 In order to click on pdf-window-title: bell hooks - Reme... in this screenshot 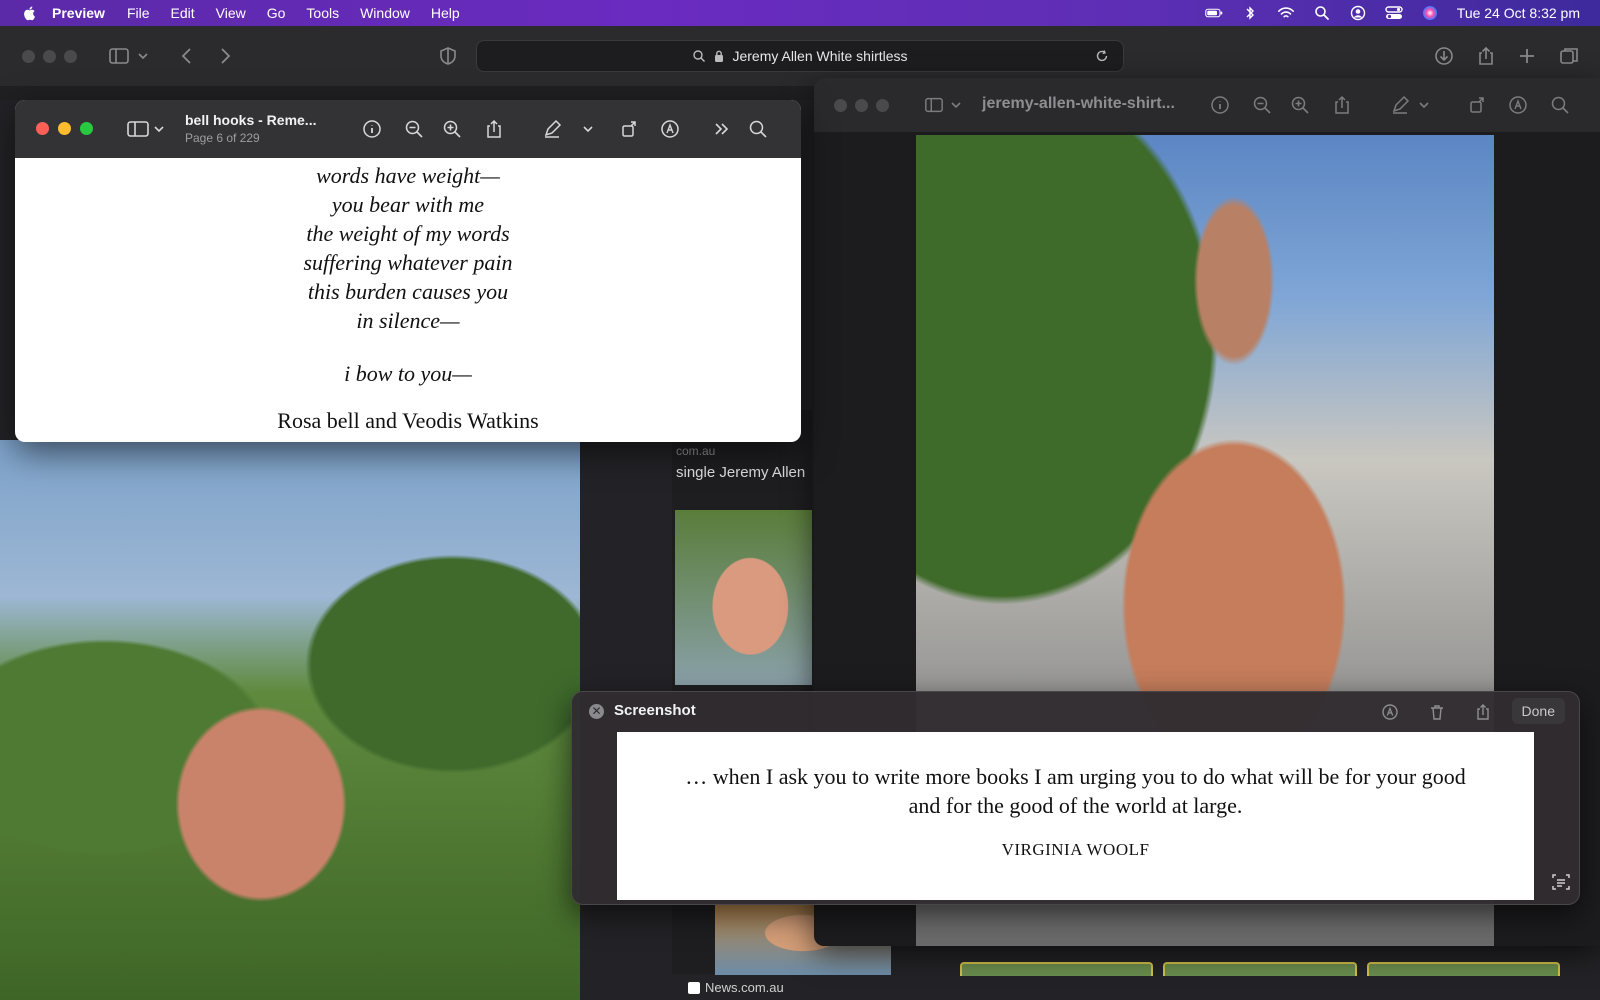, I will do `click(251, 120)`.